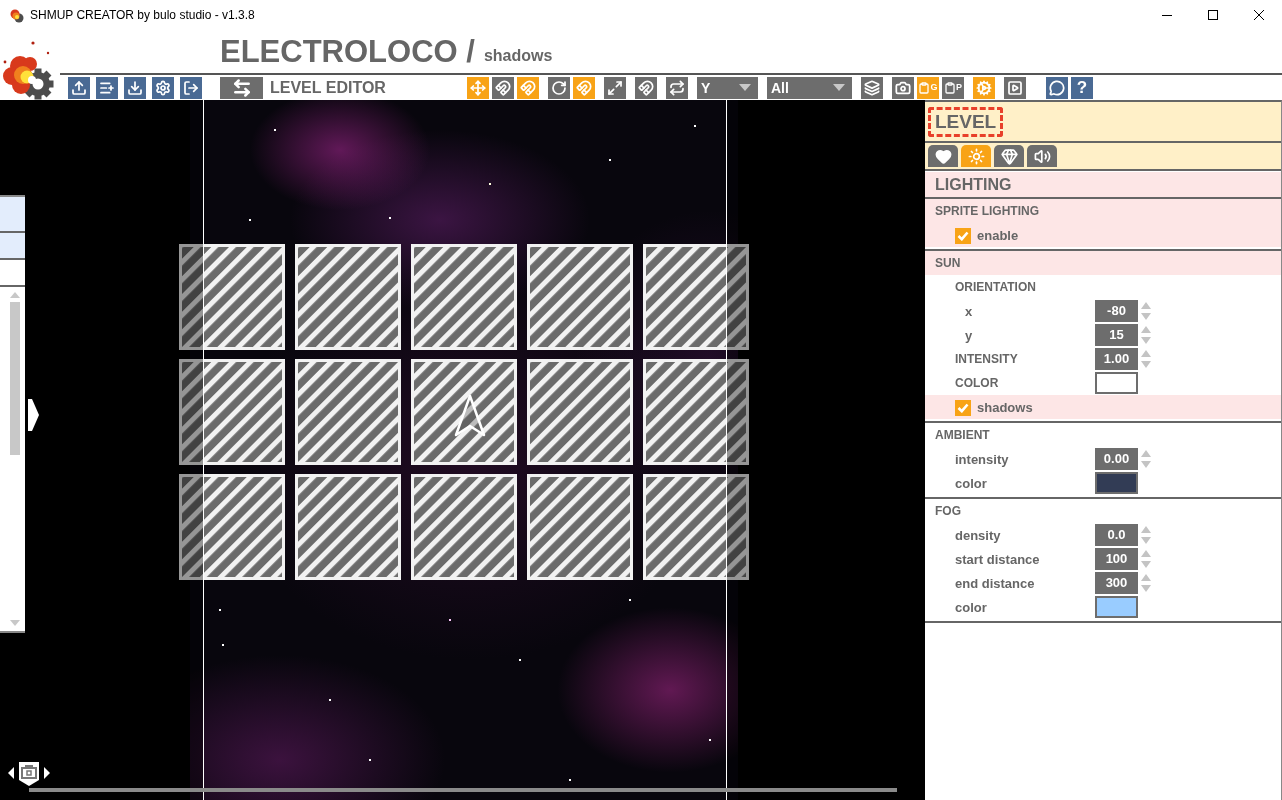  I want to click on help-button: ?, so click(1082, 87).